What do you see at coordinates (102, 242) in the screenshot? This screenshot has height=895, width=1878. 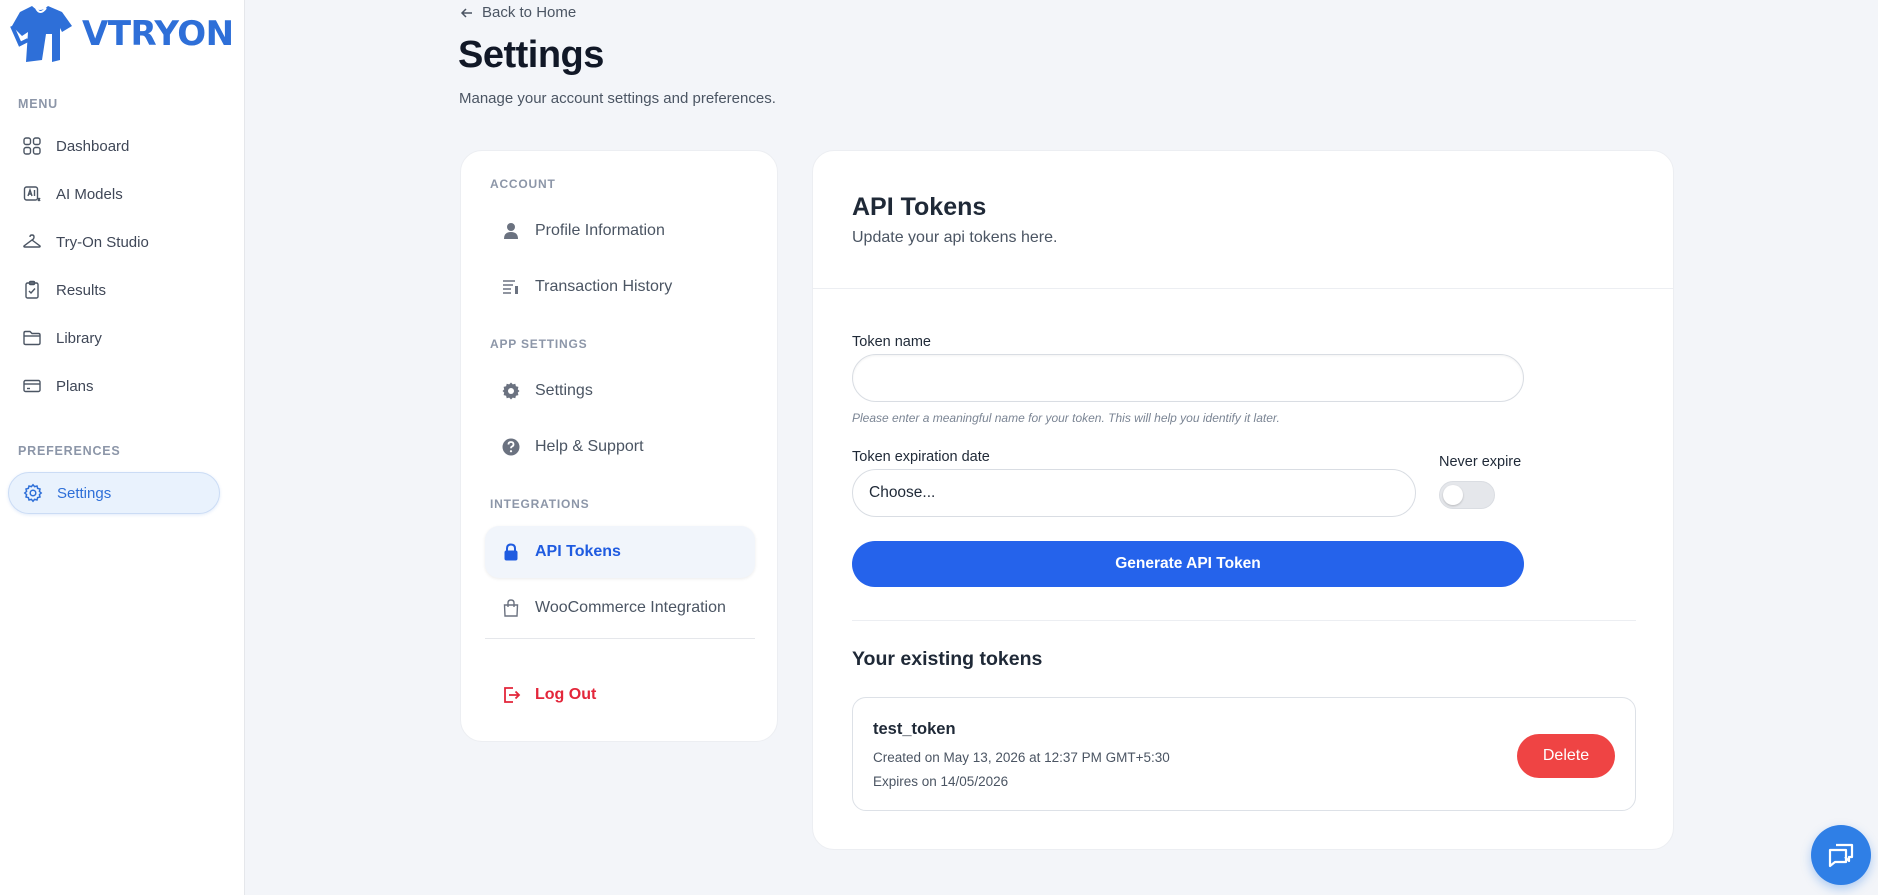 I see `sidebar-item-label: Try-On Studio` at bounding box center [102, 242].